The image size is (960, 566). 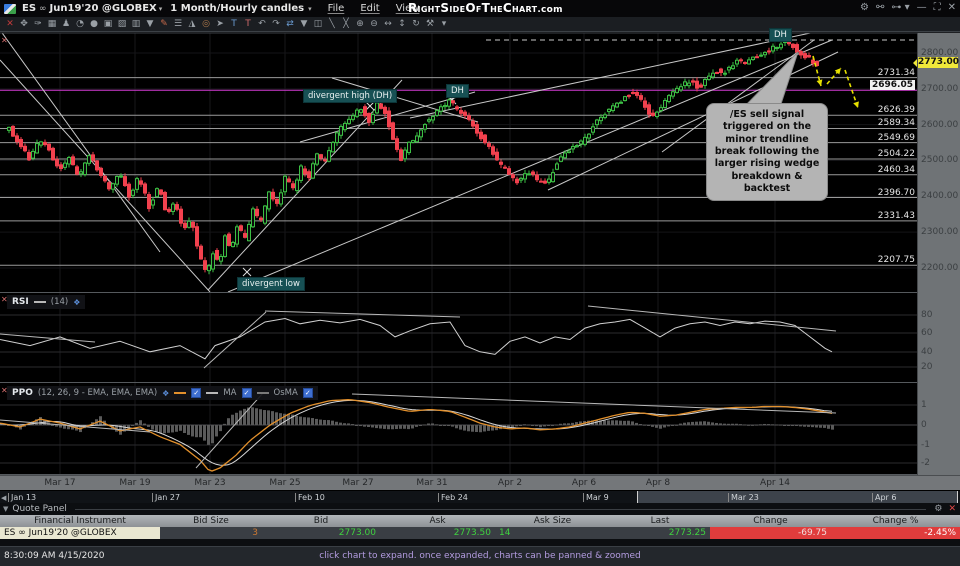 I want to click on quote-bid-cell: 2773.00, so click(x=321, y=533).